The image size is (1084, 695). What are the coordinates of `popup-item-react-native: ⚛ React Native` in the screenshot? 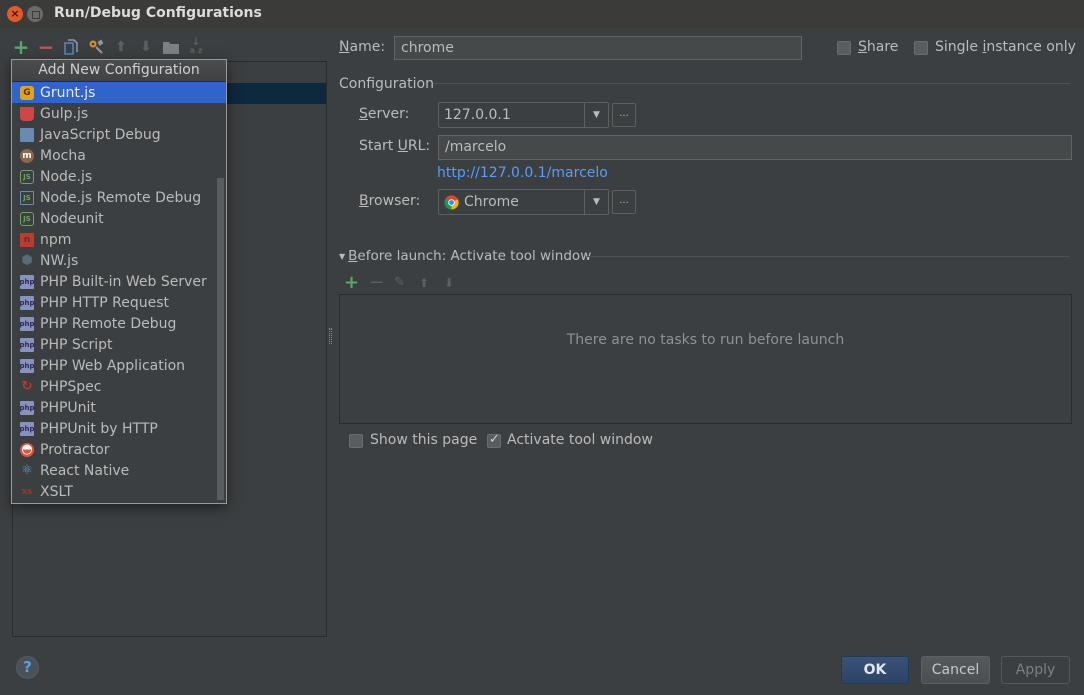 It's located at (119, 470).